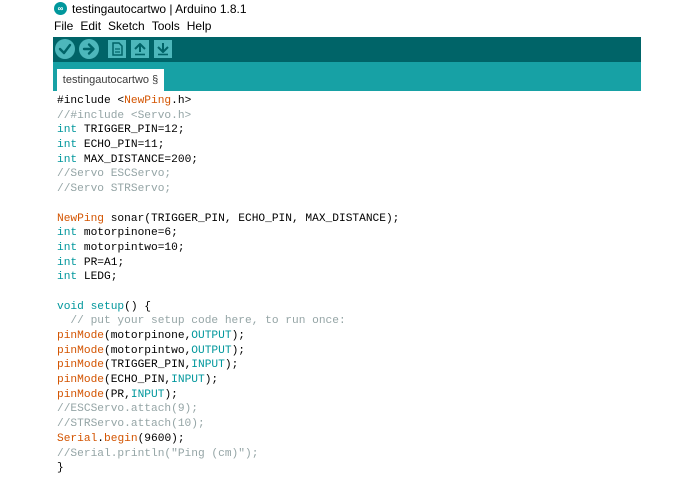 This screenshot has width=695, height=494. Describe the element at coordinates (70, 306) in the screenshot. I see `code-token: void` at that location.